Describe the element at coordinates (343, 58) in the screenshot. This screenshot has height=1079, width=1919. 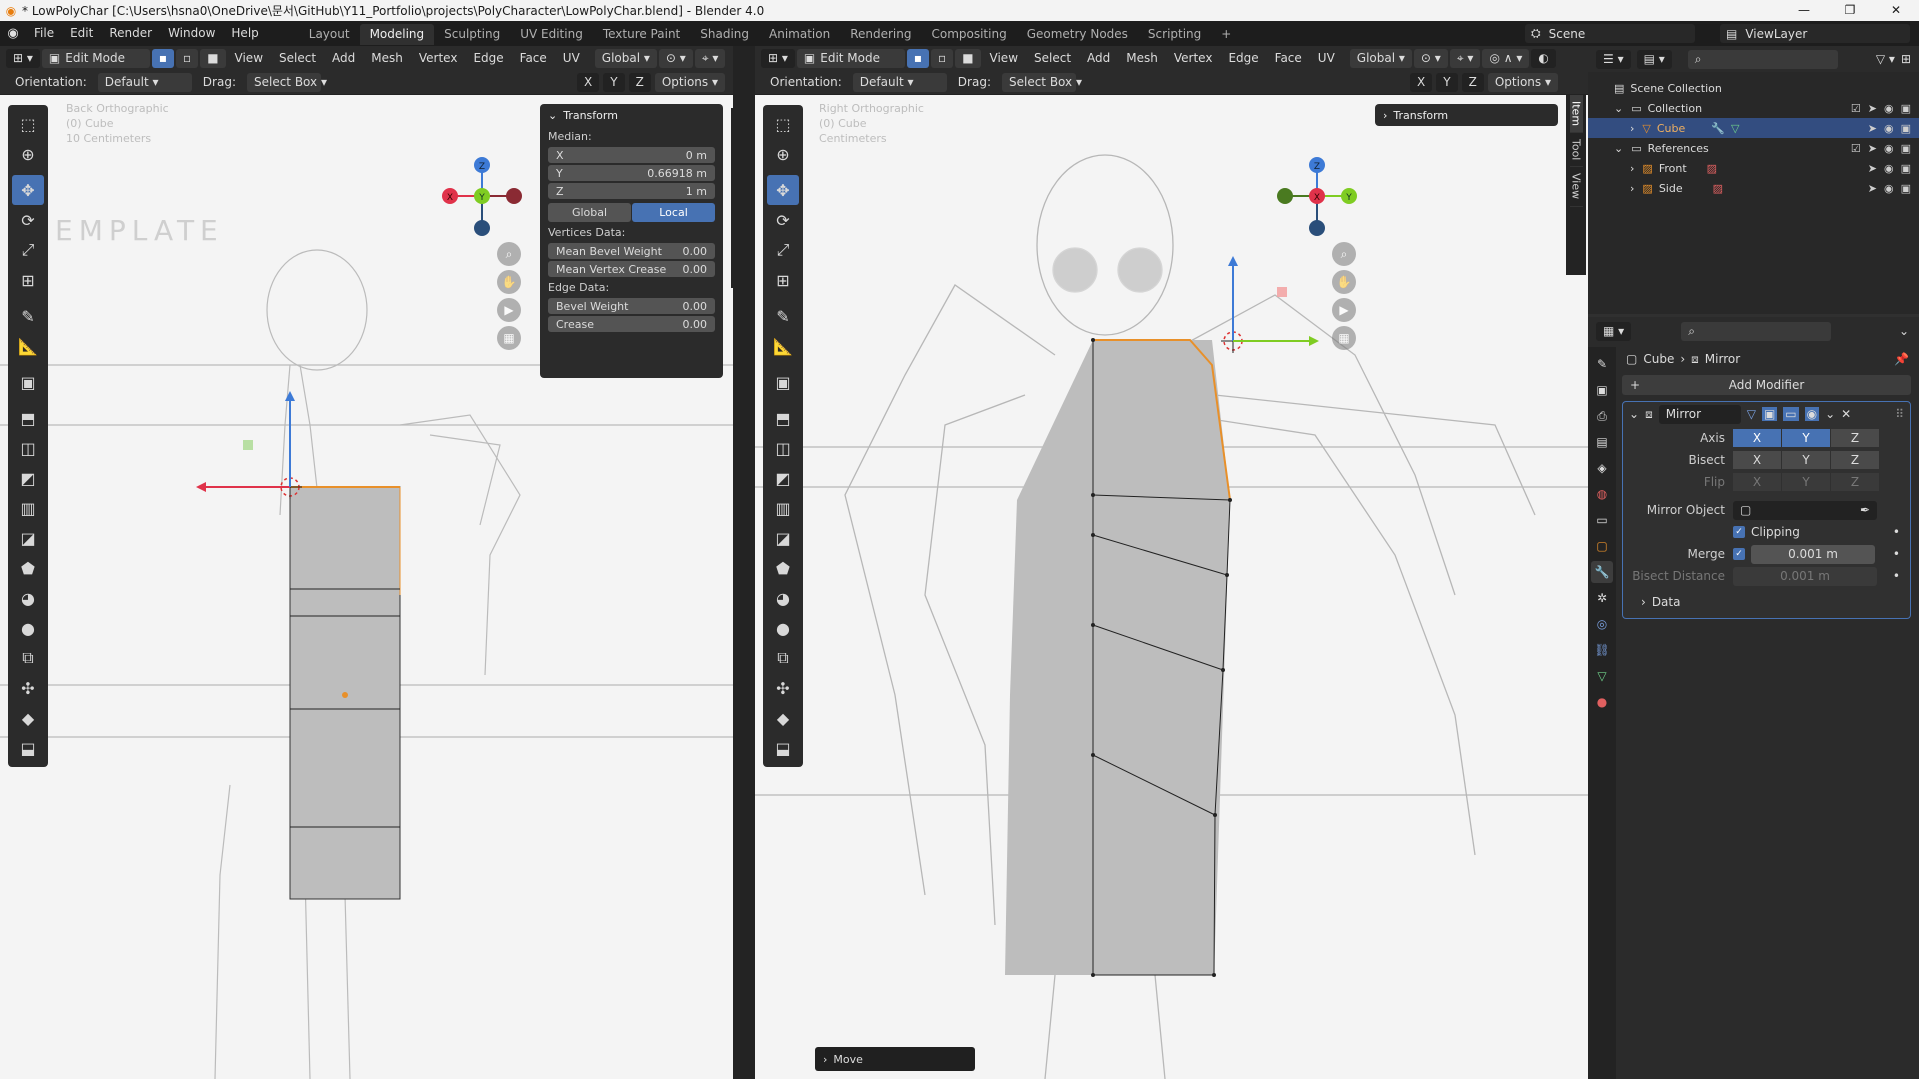
I see `menu-add: Add` at that location.